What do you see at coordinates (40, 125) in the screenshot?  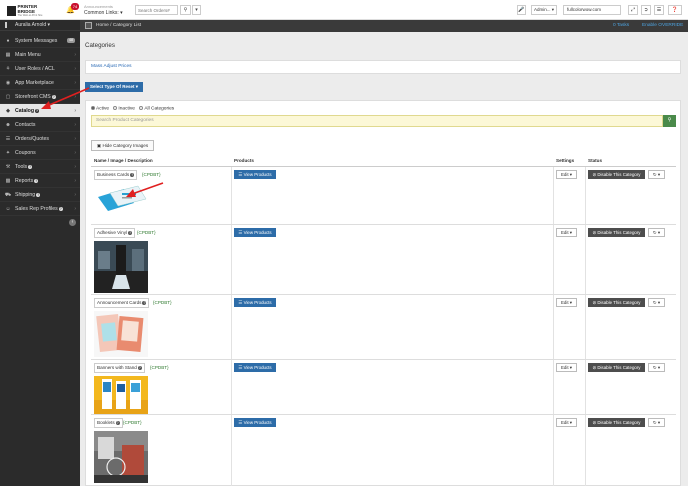 I see `sidebar-item-contacts: ☻ Contacts ›` at bounding box center [40, 125].